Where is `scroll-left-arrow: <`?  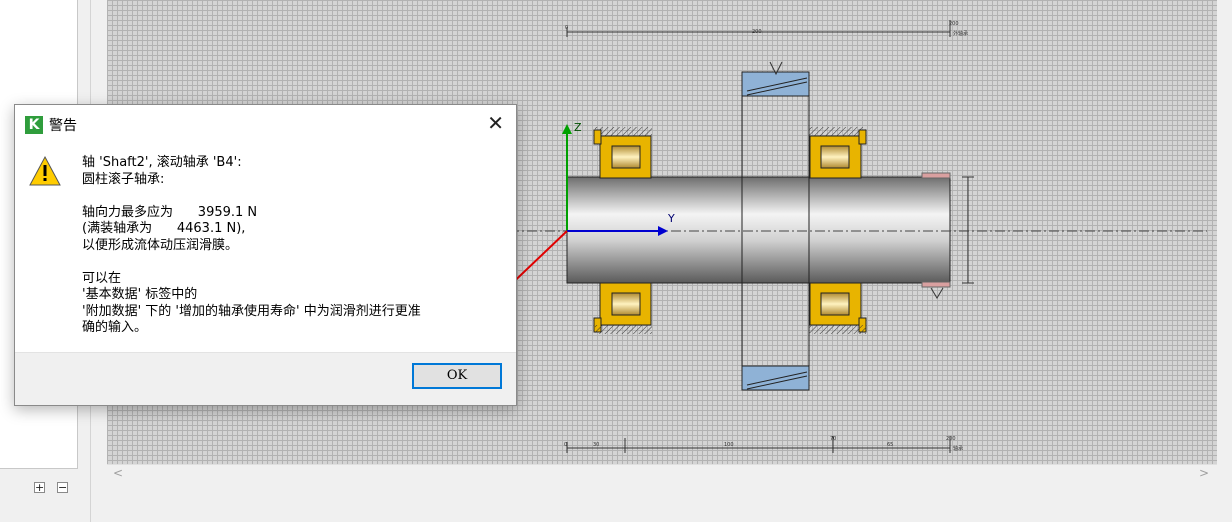 scroll-left-arrow: < is located at coordinates (118, 473).